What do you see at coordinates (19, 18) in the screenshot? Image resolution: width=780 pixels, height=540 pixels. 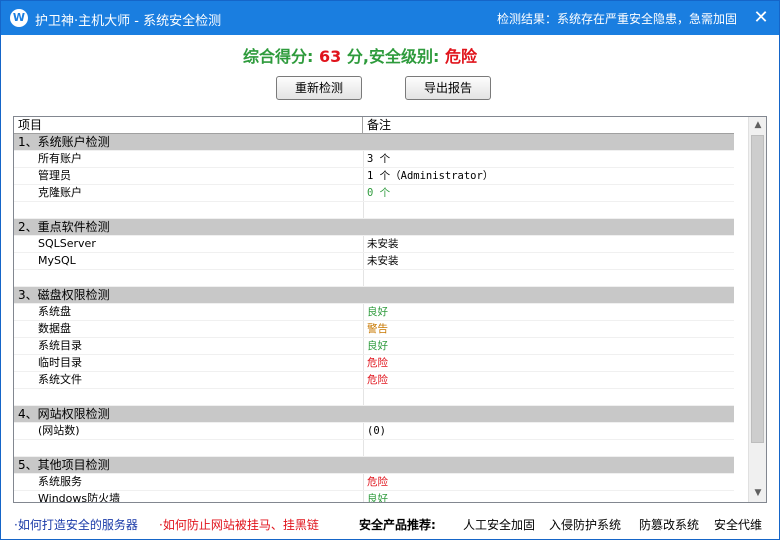 I see `app-logo-icon: W` at bounding box center [19, 18].